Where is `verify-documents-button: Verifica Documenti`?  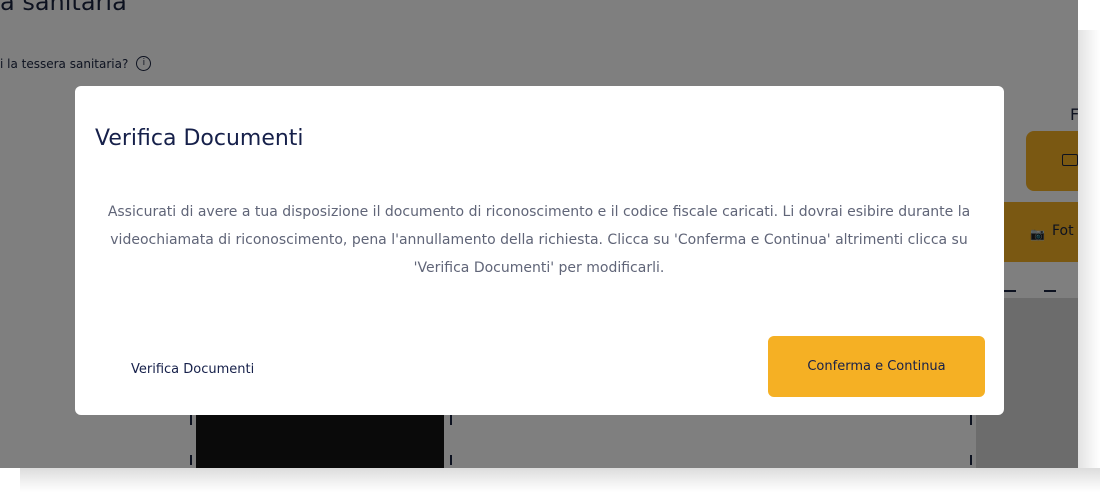 verify-documents-button: Verifica Documenti is located at coordinates (192, 369).